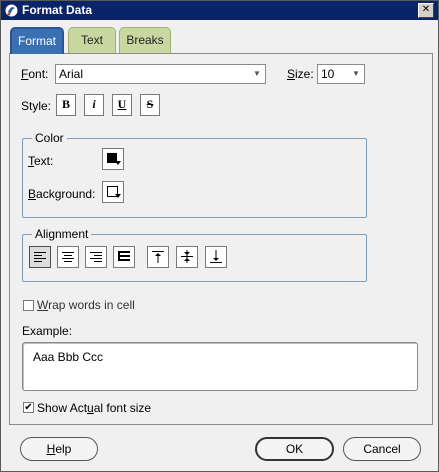 The image size is (439, 472). I want to click on background-color-label: Background:, so click(62, 194).